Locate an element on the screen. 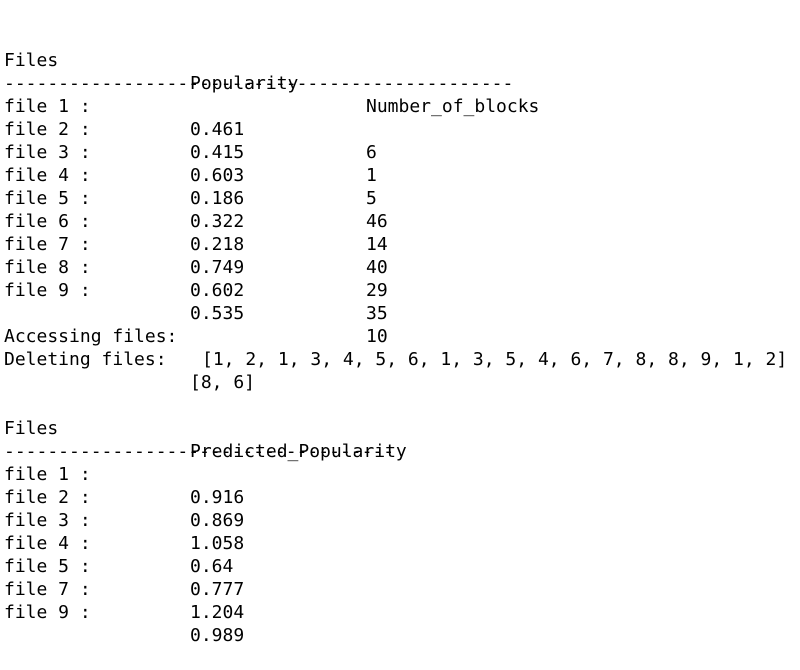 The image size is (800, 670). table-row: file 2 : 0.869 is located at coordinates (400, 497).